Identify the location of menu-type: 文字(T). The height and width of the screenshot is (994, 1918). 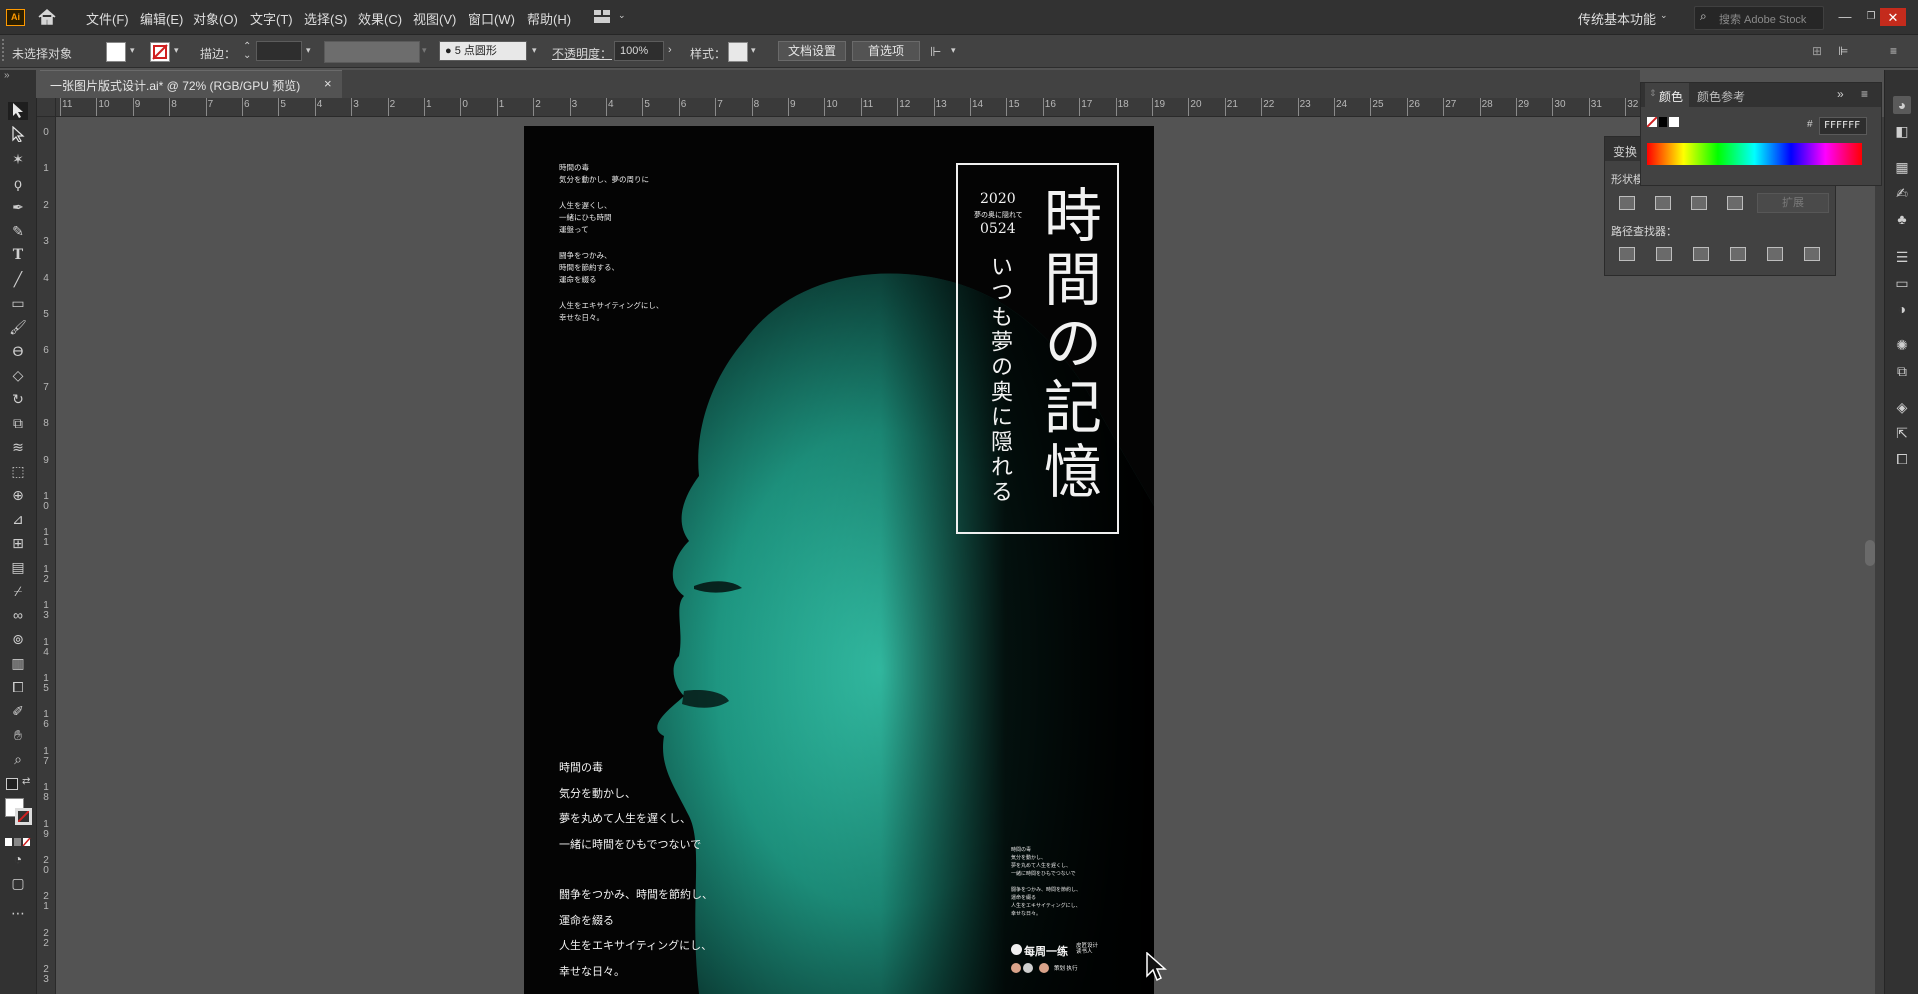
(271, 18).